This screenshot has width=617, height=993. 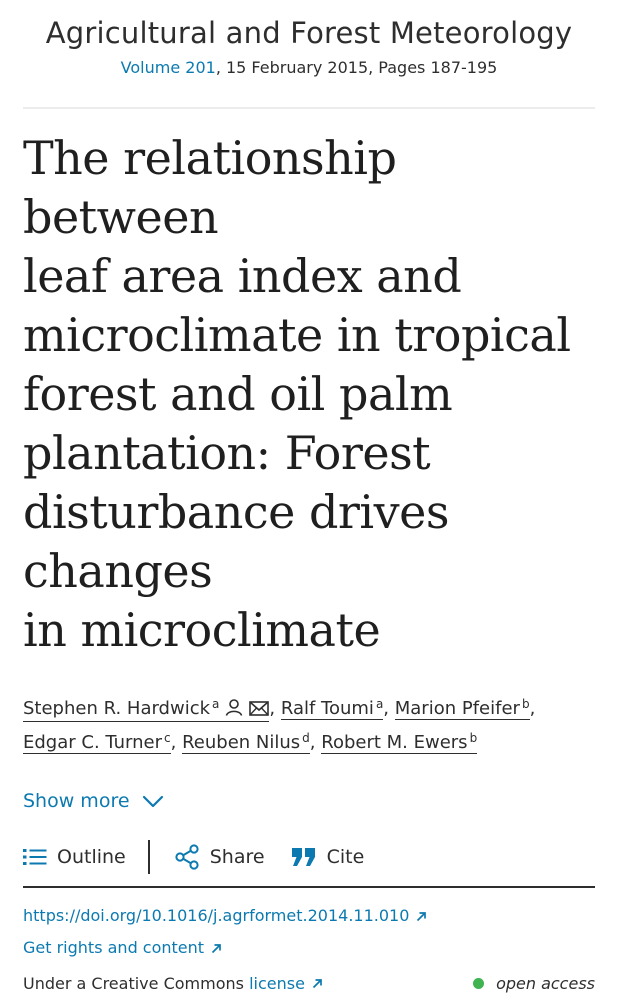 What do you see at coordinates (238, 394) in the screenshot?
I see `title-line: forest and oil palm` at bounding box center [238, 394].